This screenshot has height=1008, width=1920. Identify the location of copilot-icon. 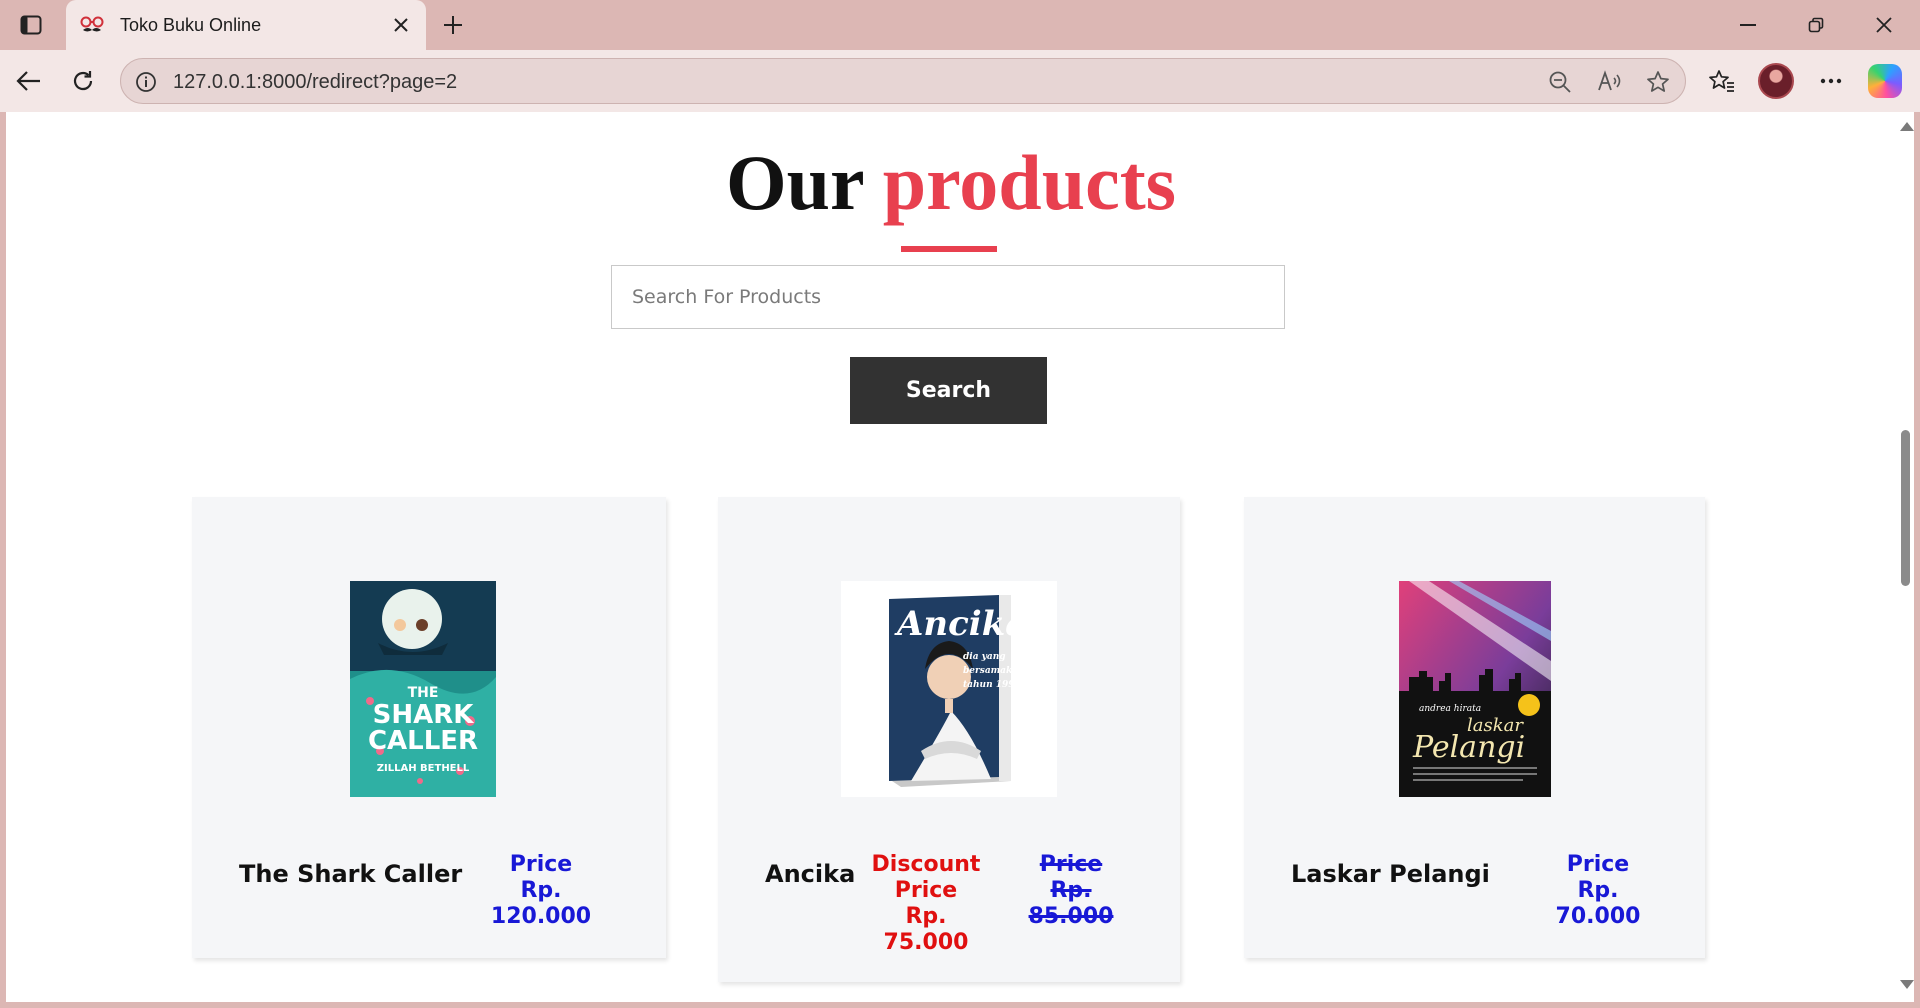
(1885, 81).